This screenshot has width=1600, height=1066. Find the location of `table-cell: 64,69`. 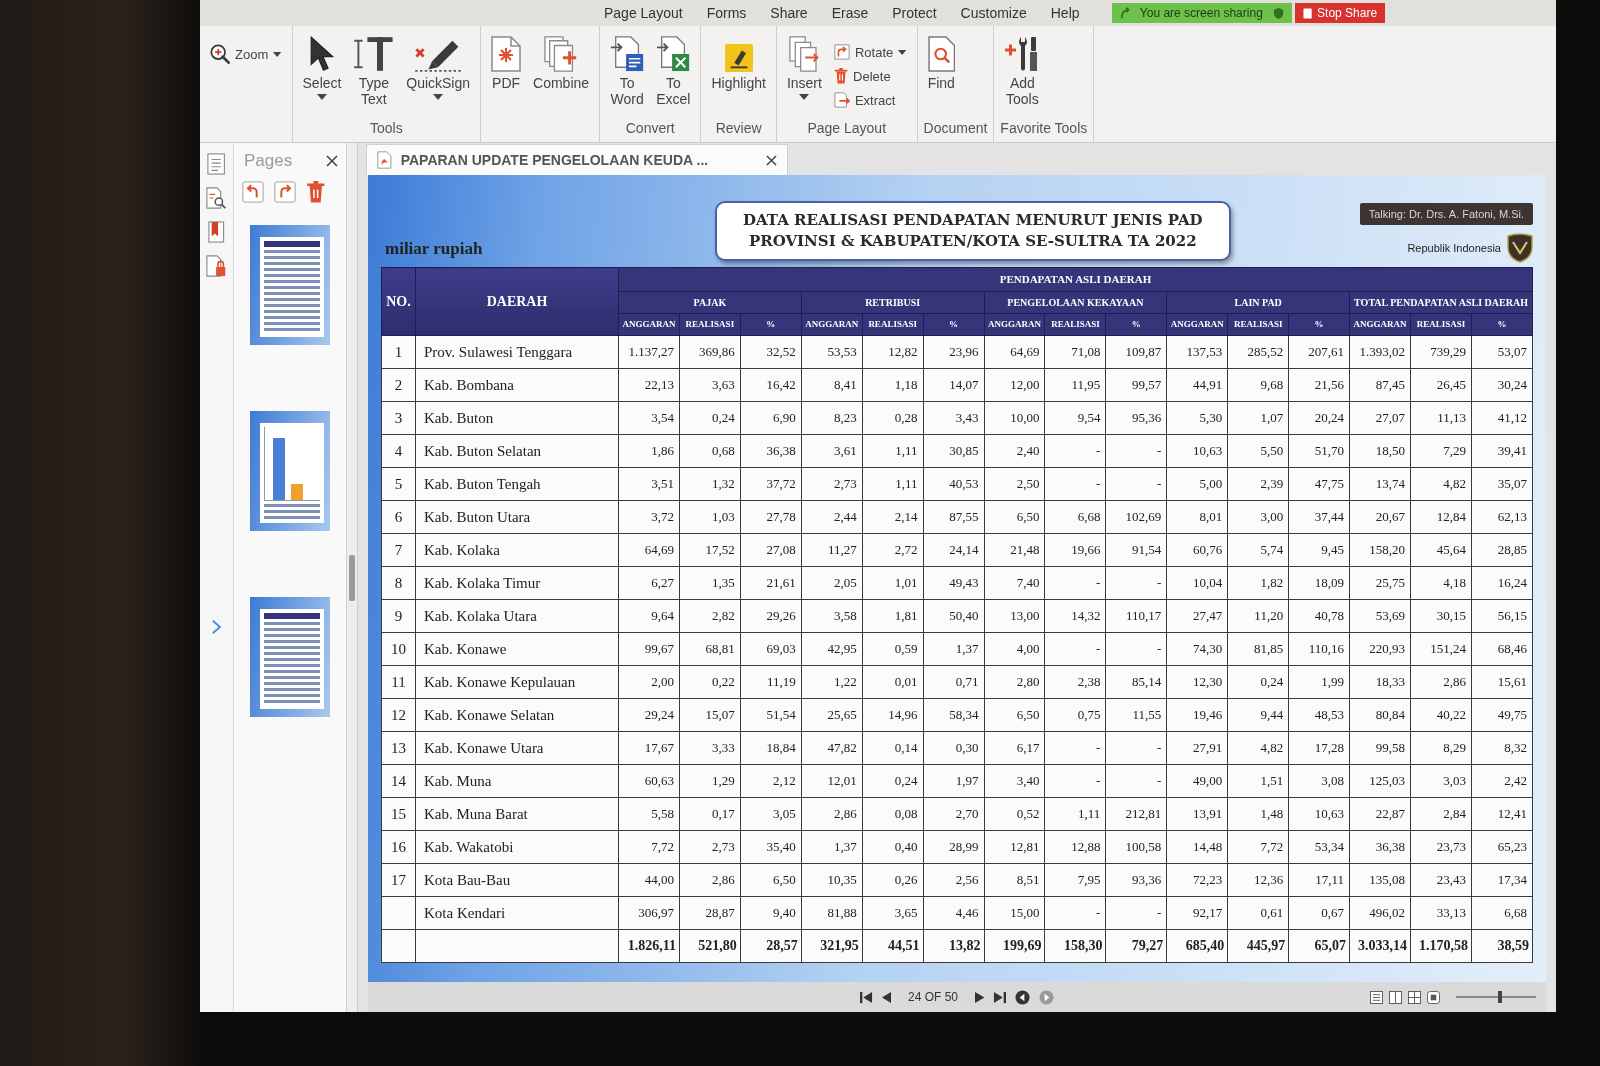

table-cell: 64,69 is located at coordinates (649, 550).